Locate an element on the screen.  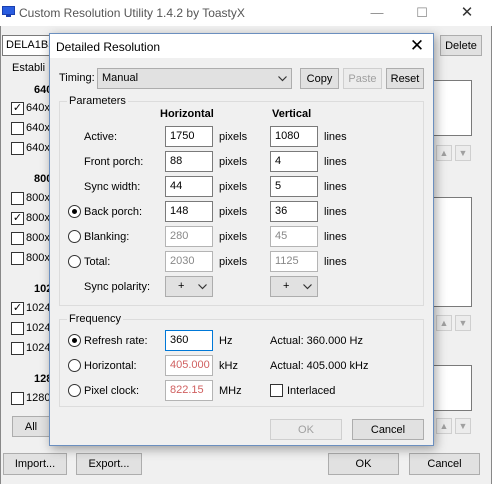
horizontal-actual-label: Actual: 405.000 kHz is located at coordinates (319, 366).